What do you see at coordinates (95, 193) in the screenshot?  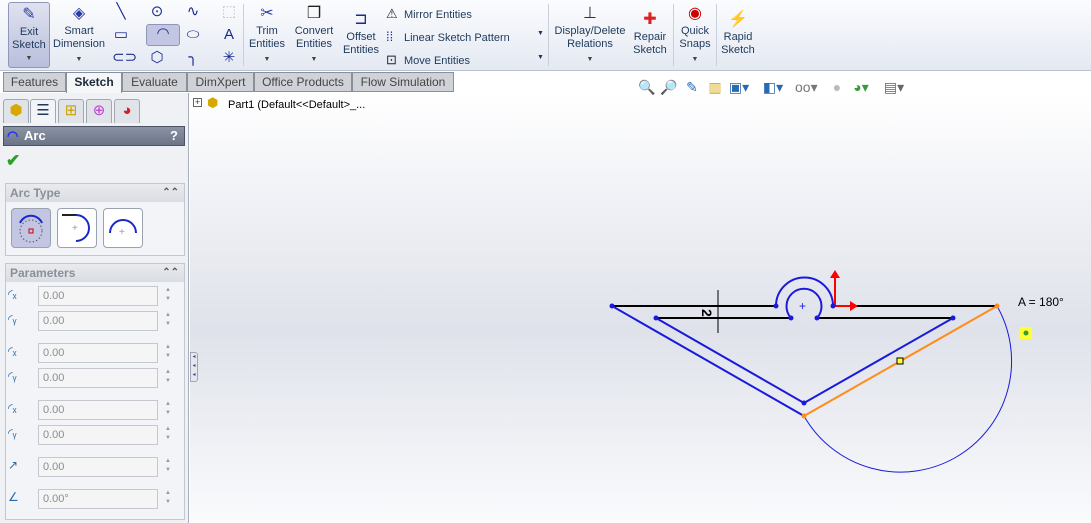 I see `arc-type-header: Arc Type ⌃⌃` at bounding box center [95, 193].